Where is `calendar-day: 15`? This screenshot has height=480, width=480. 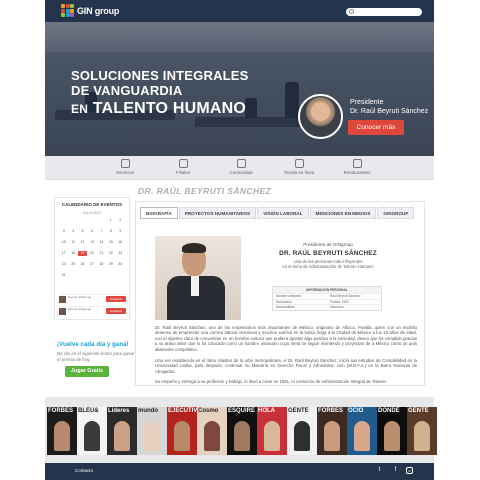
calendar-day: 15 is located at coordinates (110, 242).